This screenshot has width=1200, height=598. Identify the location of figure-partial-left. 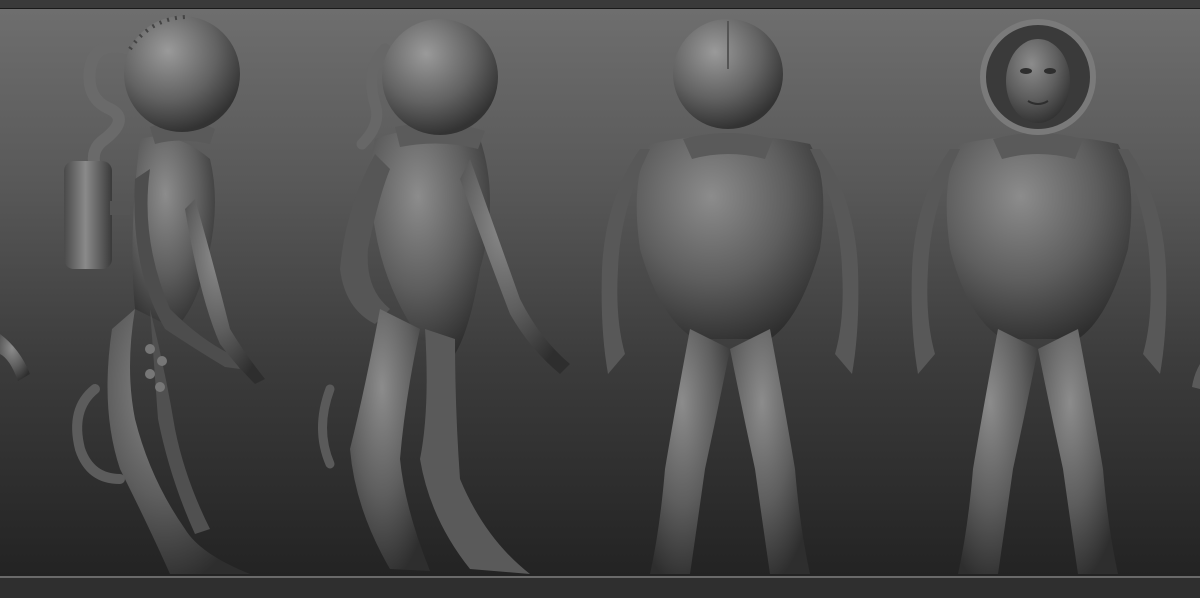
(15, 357).